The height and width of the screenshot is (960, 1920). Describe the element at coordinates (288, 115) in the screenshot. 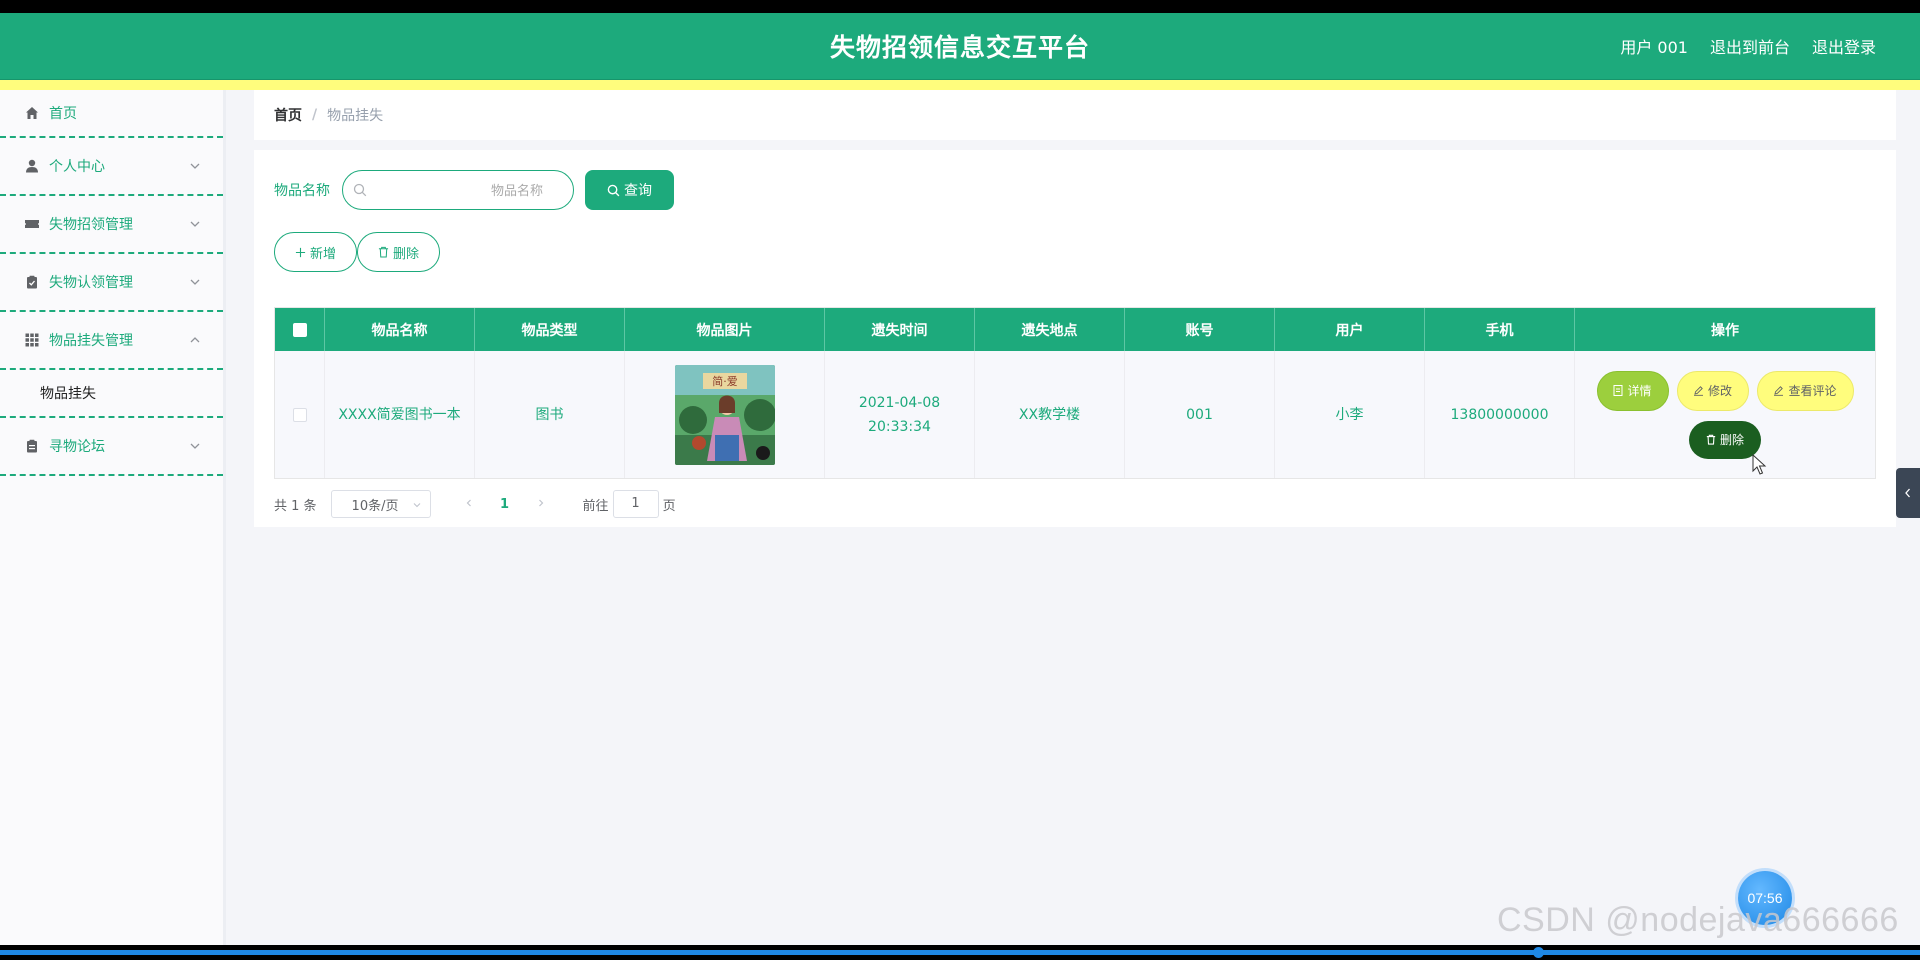

I see `breadcrumb-home: 首页` at that location.